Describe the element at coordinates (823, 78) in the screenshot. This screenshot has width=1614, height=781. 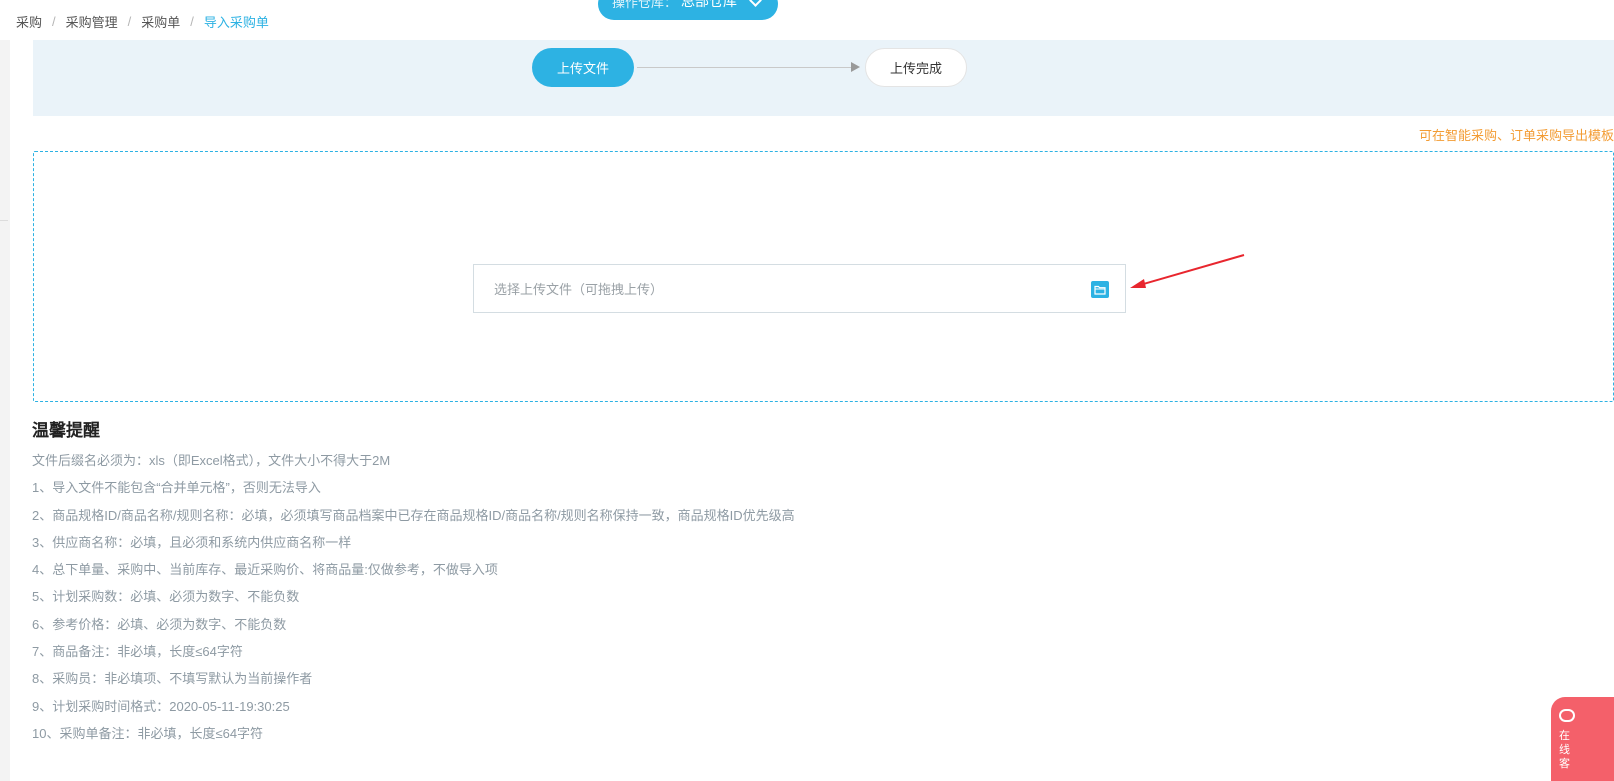
I see `upload-steps: 上传文件 上传完成` at that location.